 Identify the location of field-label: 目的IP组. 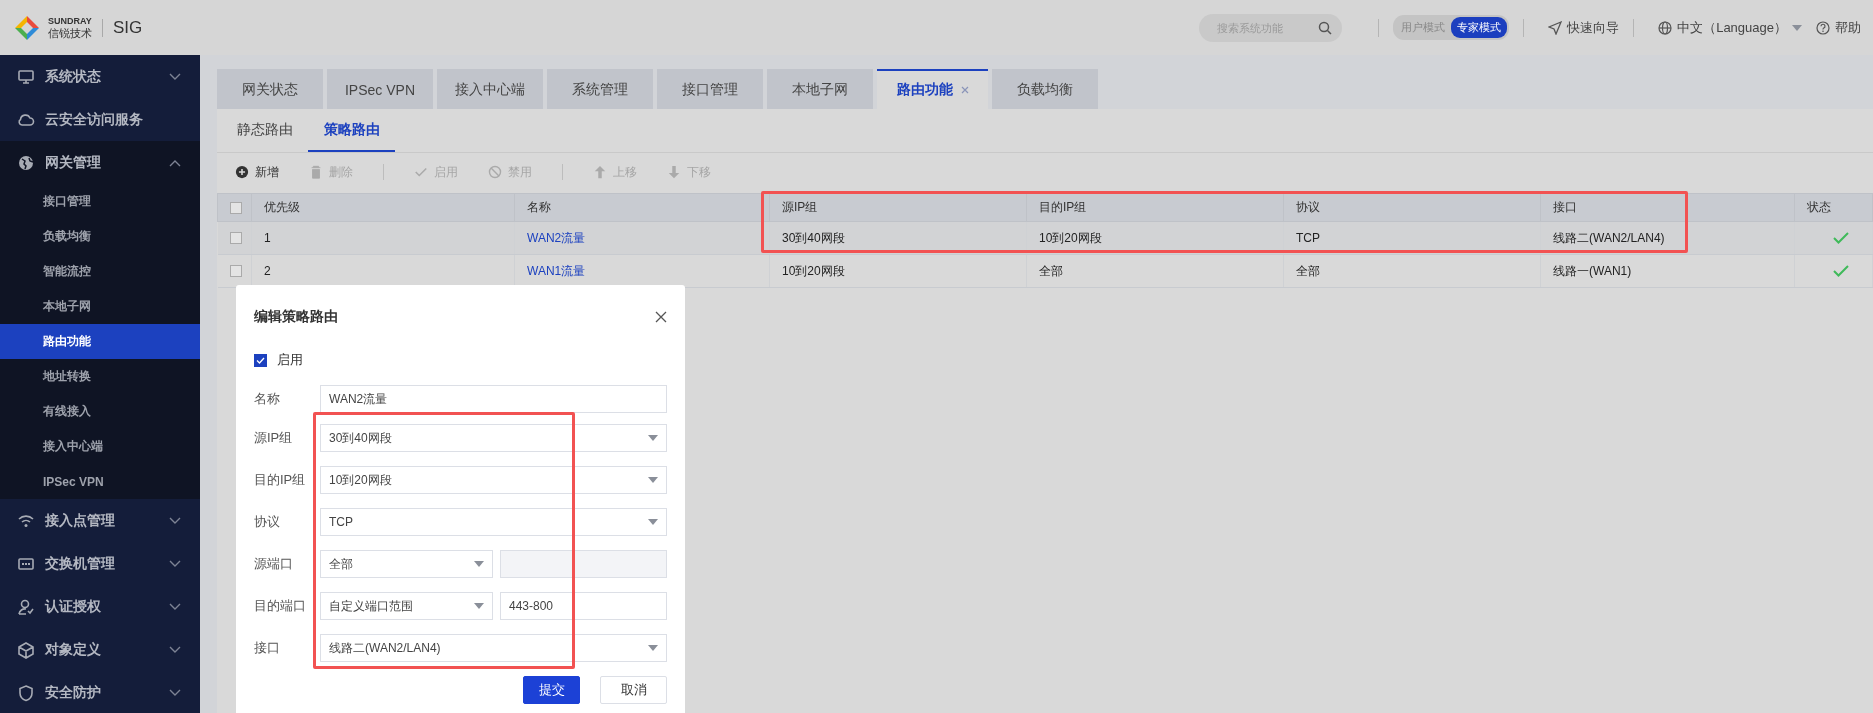
(280, 480).